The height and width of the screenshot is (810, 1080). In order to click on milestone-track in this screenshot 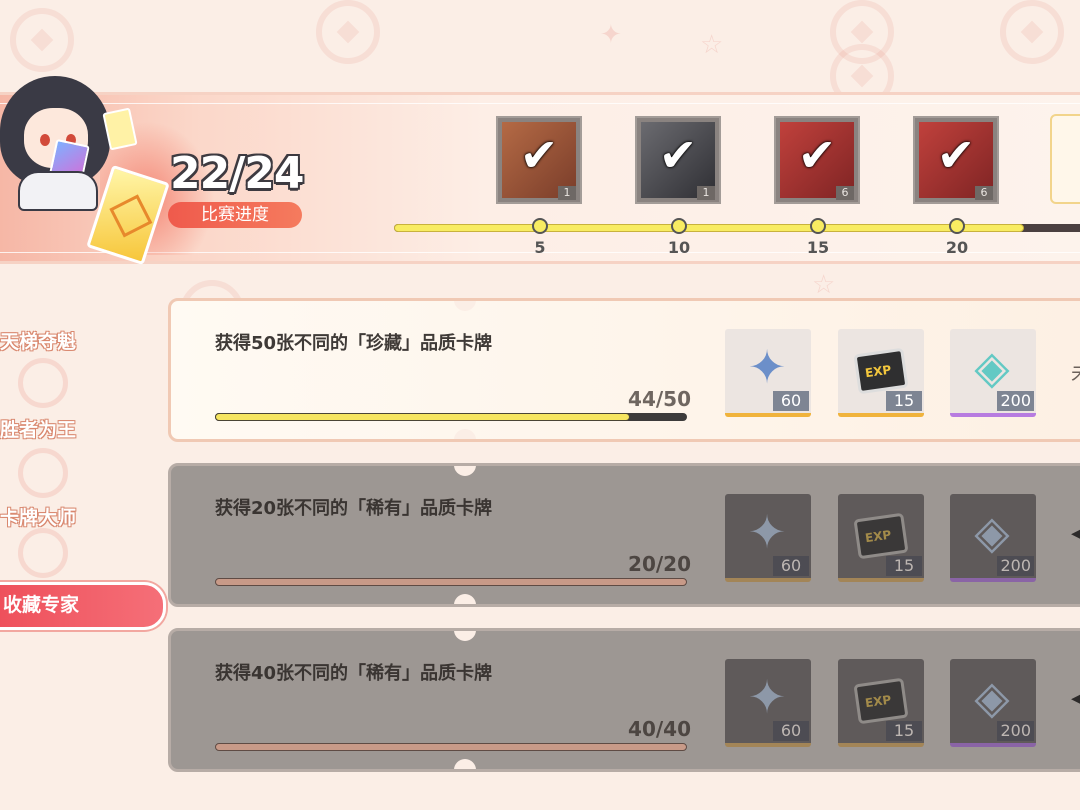, I will do `click(737, 228)`.